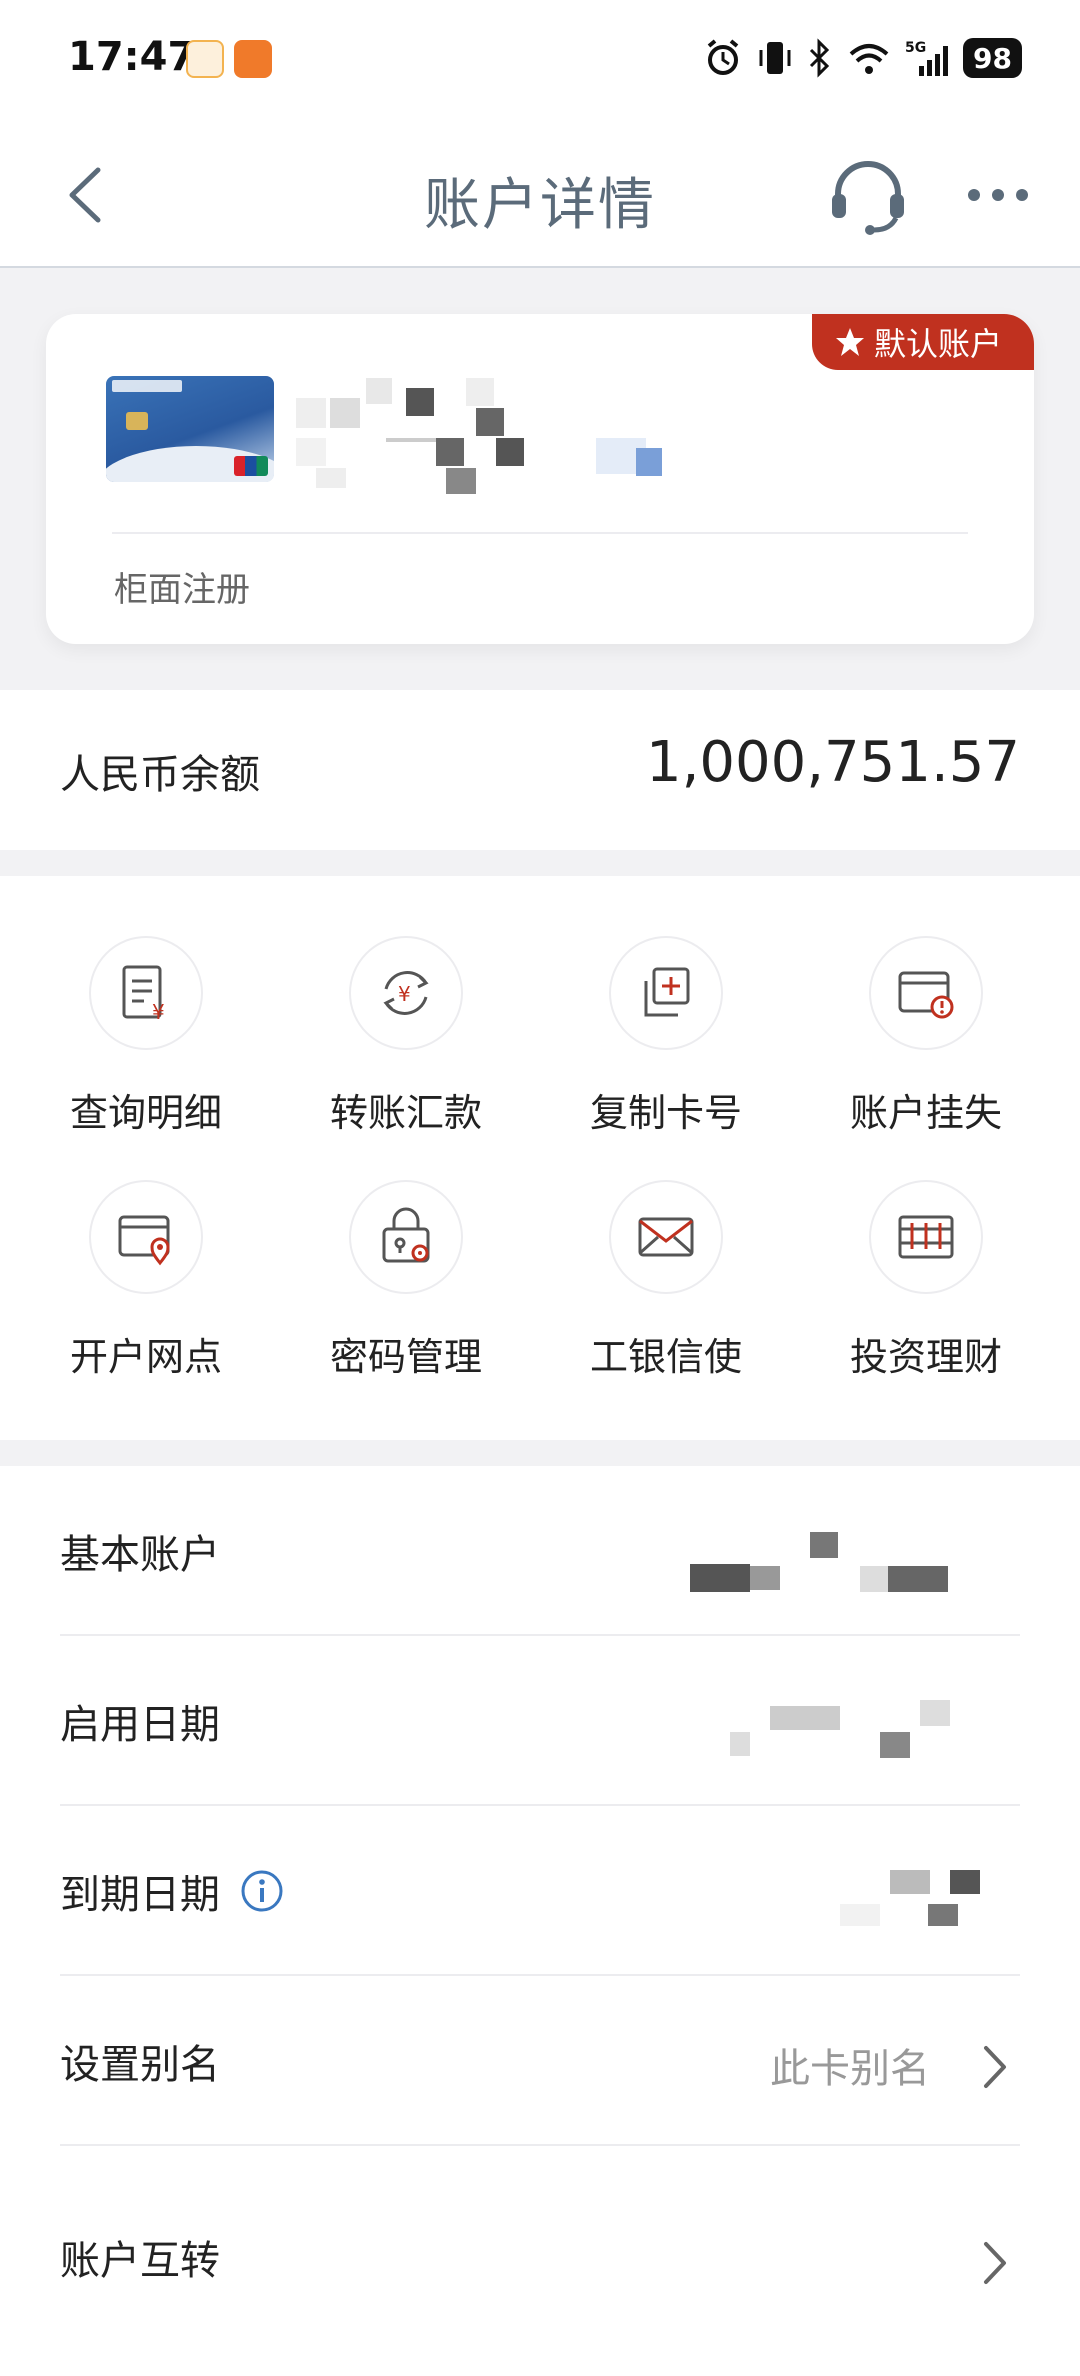 This screenshot has height=2376, width=1080. I want to click on account-card: 默认账户 柜面注册, so click(540, 479).